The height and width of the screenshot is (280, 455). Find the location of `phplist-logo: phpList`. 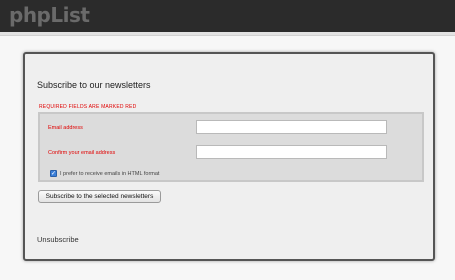

phplist-logo: phpList is located at coordinates (49, 15).